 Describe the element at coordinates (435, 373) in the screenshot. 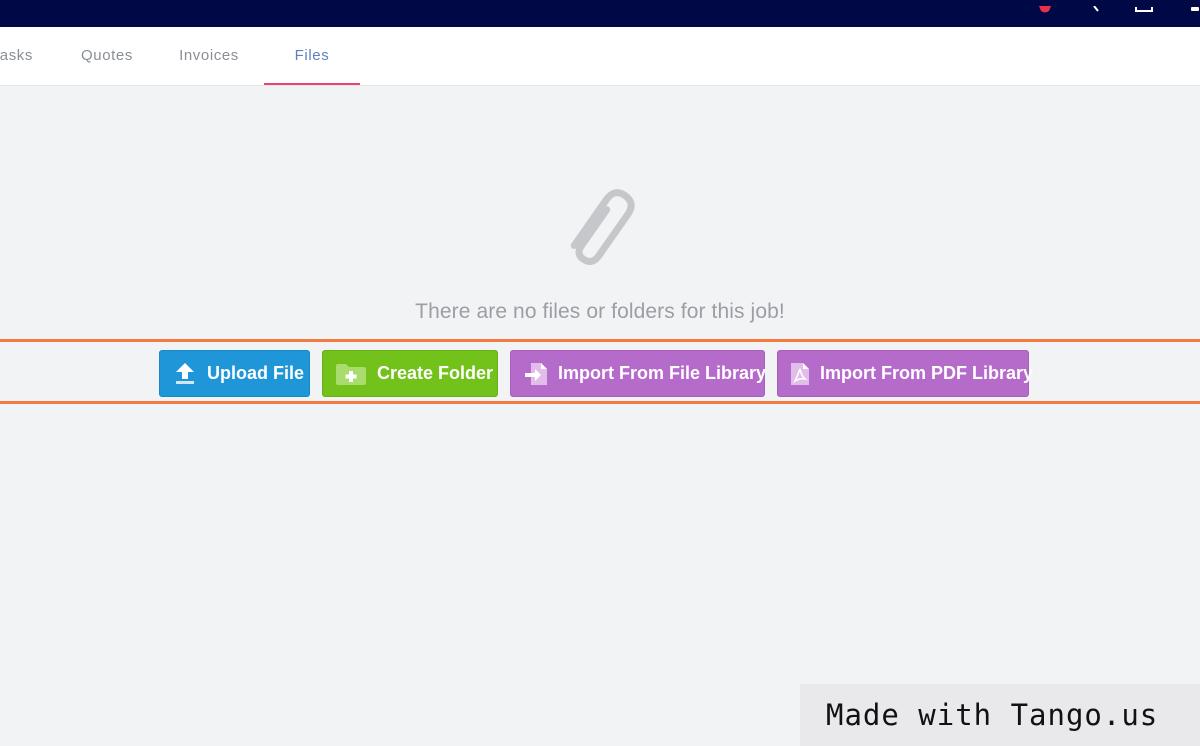

I see `create-folder-label: Create Folder` at that location.